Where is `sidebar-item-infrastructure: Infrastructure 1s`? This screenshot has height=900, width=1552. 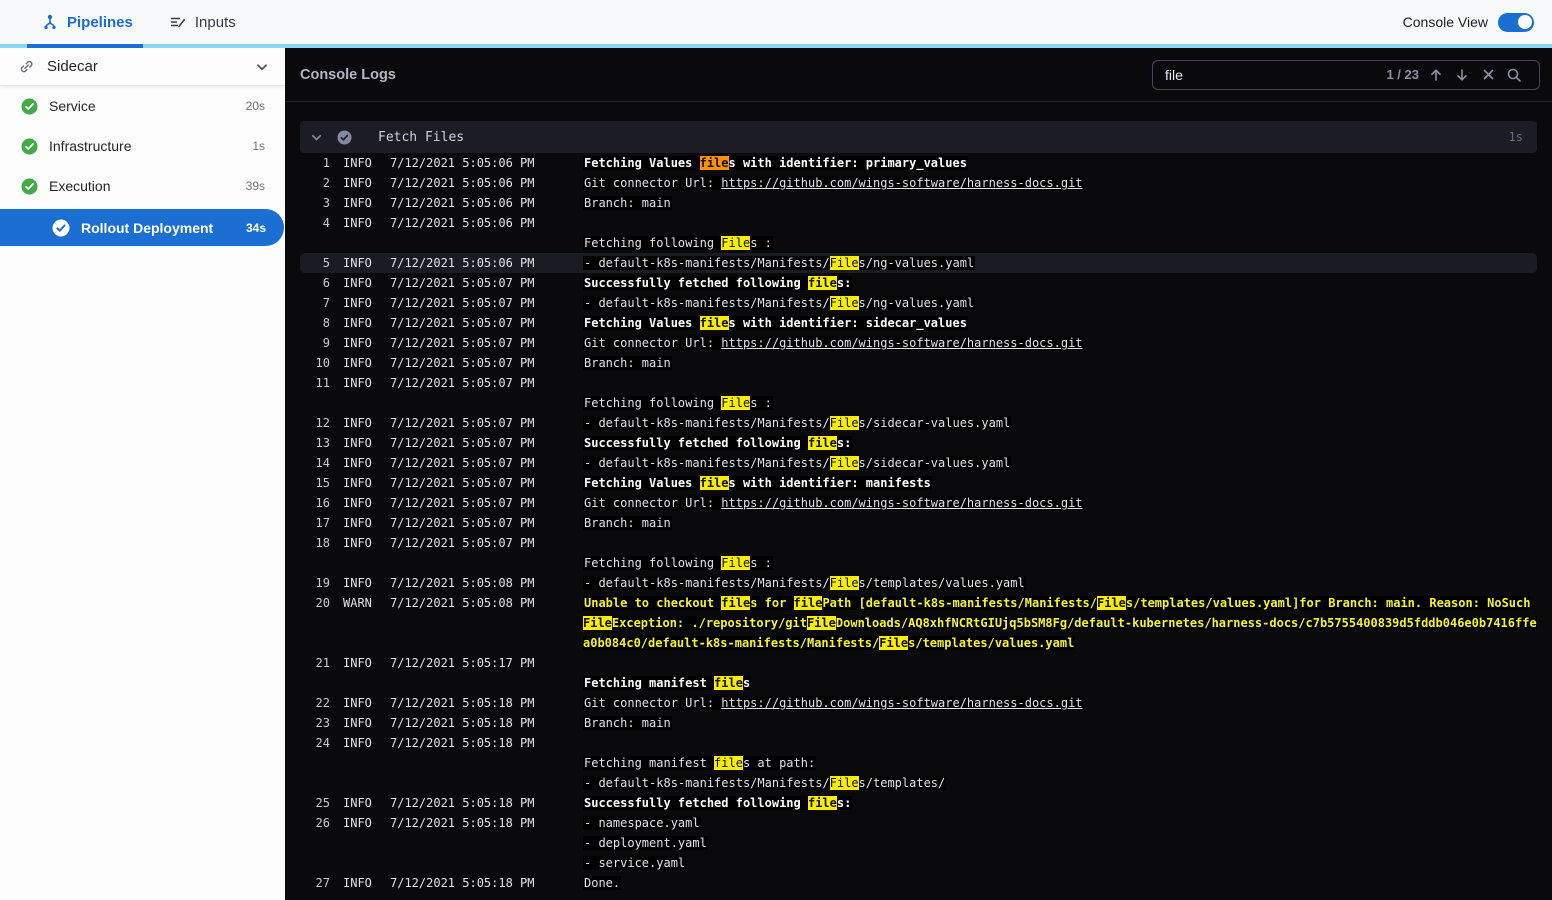 sidebar-item-infrastructure: Infrastructure 1s is located at coordinates (142, 146).